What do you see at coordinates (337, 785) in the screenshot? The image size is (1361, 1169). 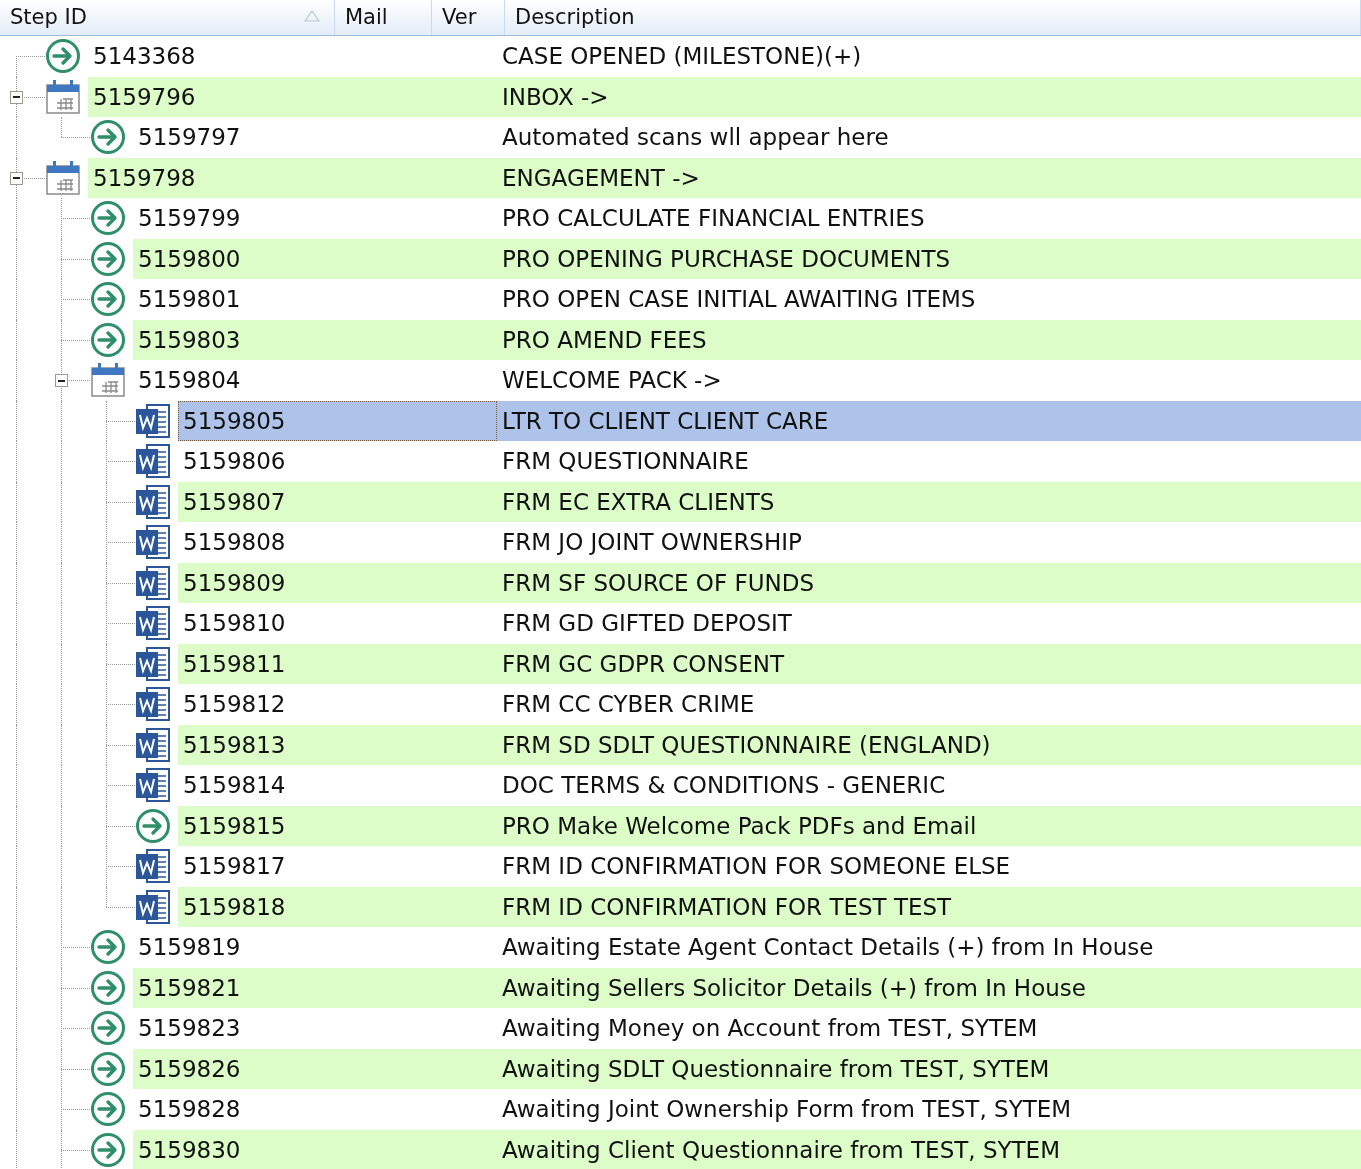 I see `step-id-cell: 5159814` at bounding box center [337, 785].